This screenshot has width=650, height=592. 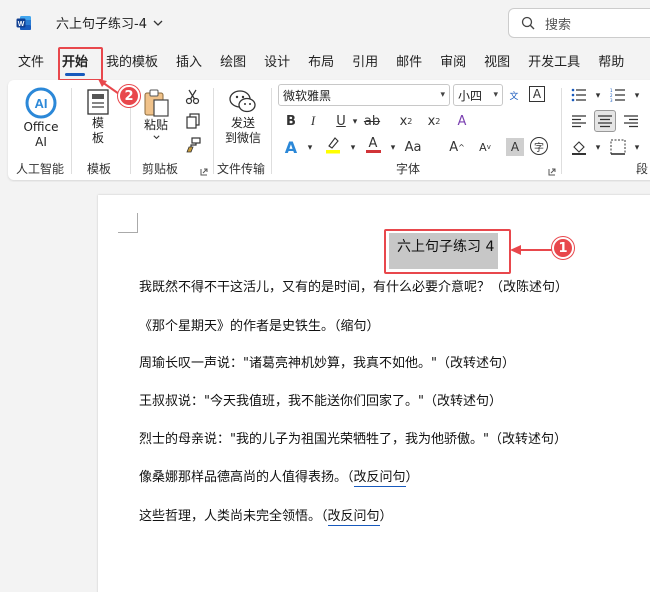 What do you see at coordinates (478, 95) in the screenshot?
I see `font-size-select: 小四 ▾` at bounding box center [478, 95].